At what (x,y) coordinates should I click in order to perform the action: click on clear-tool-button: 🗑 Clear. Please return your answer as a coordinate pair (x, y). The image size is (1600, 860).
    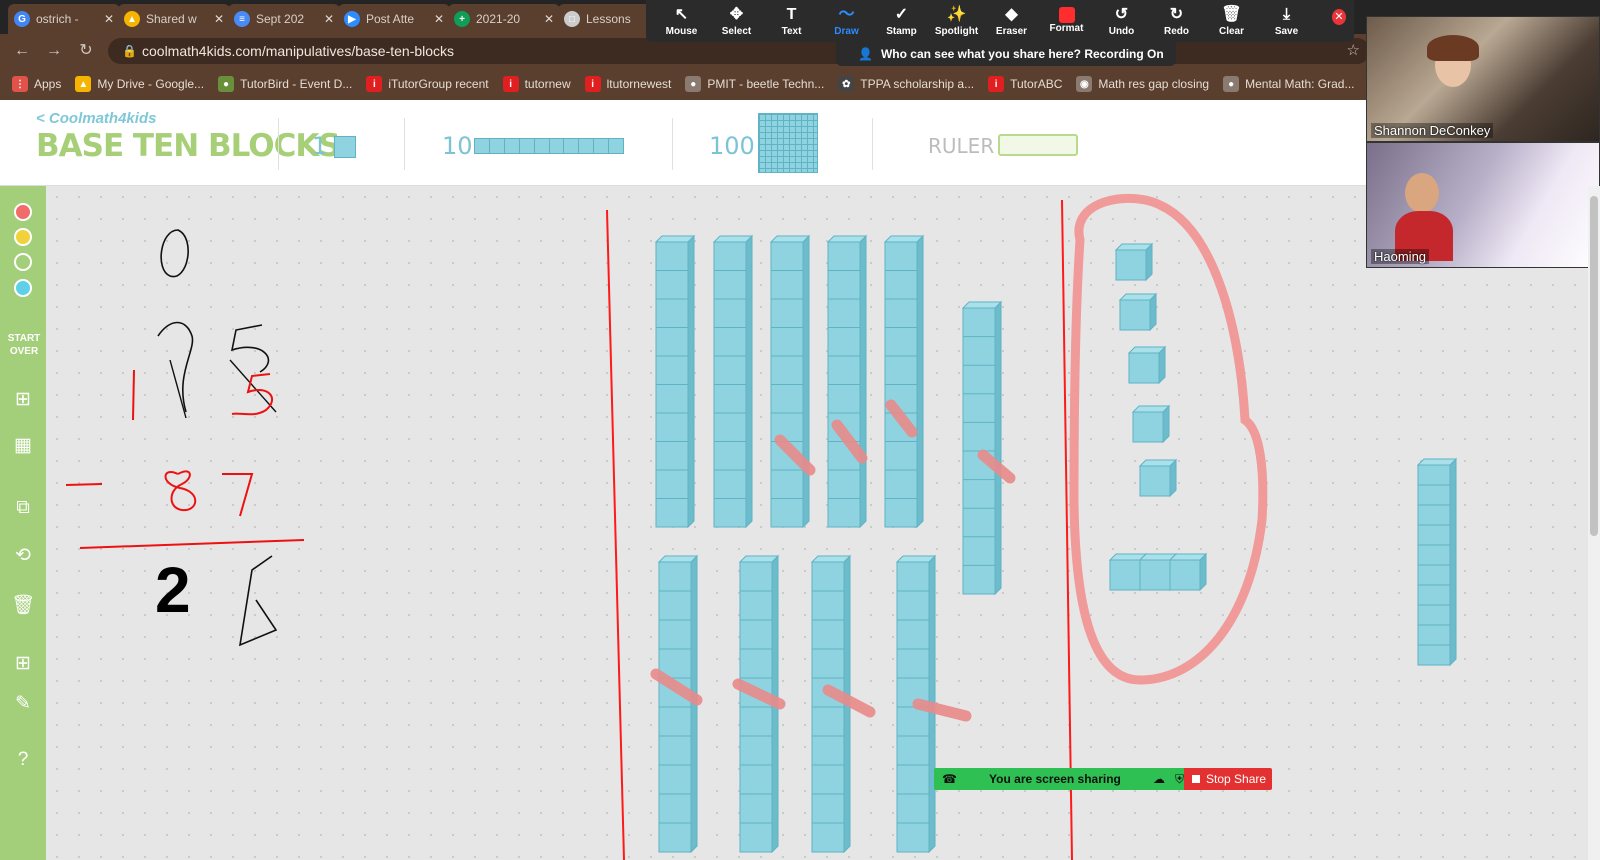
    Looking at the image, I should click on (1231, 23).